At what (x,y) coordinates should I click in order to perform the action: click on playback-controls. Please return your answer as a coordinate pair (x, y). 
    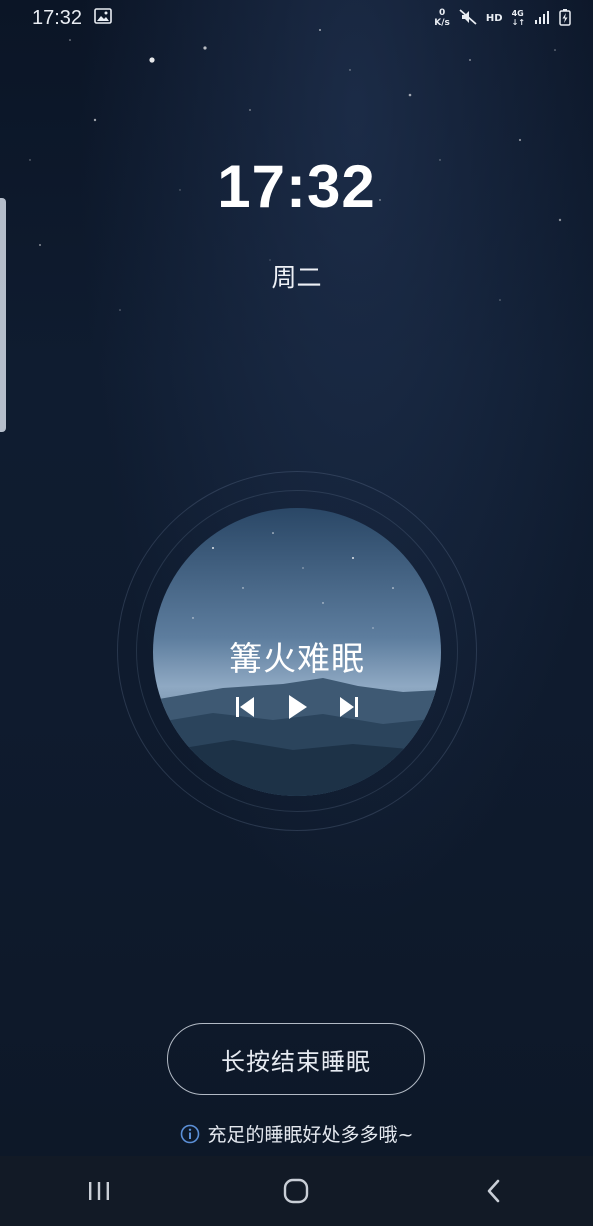
    Looking at the image, I should click on (297, 707).